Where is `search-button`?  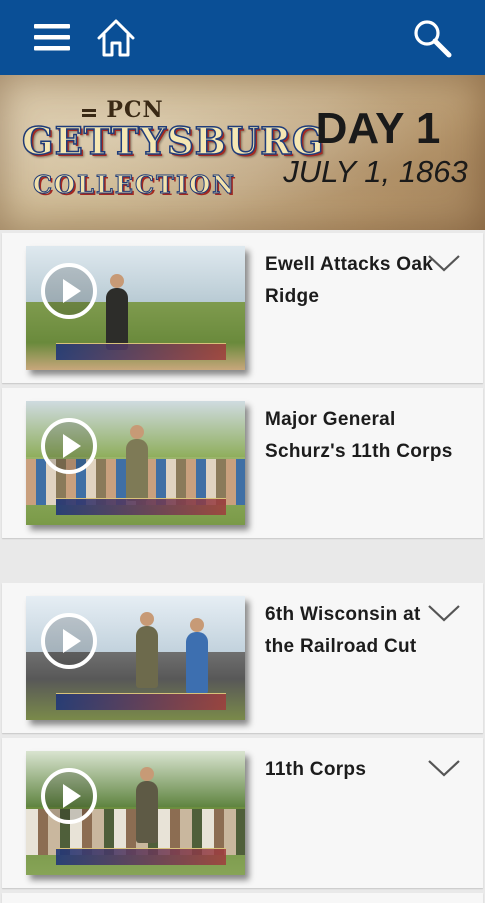
search-button is located at coordinates (432, 38).